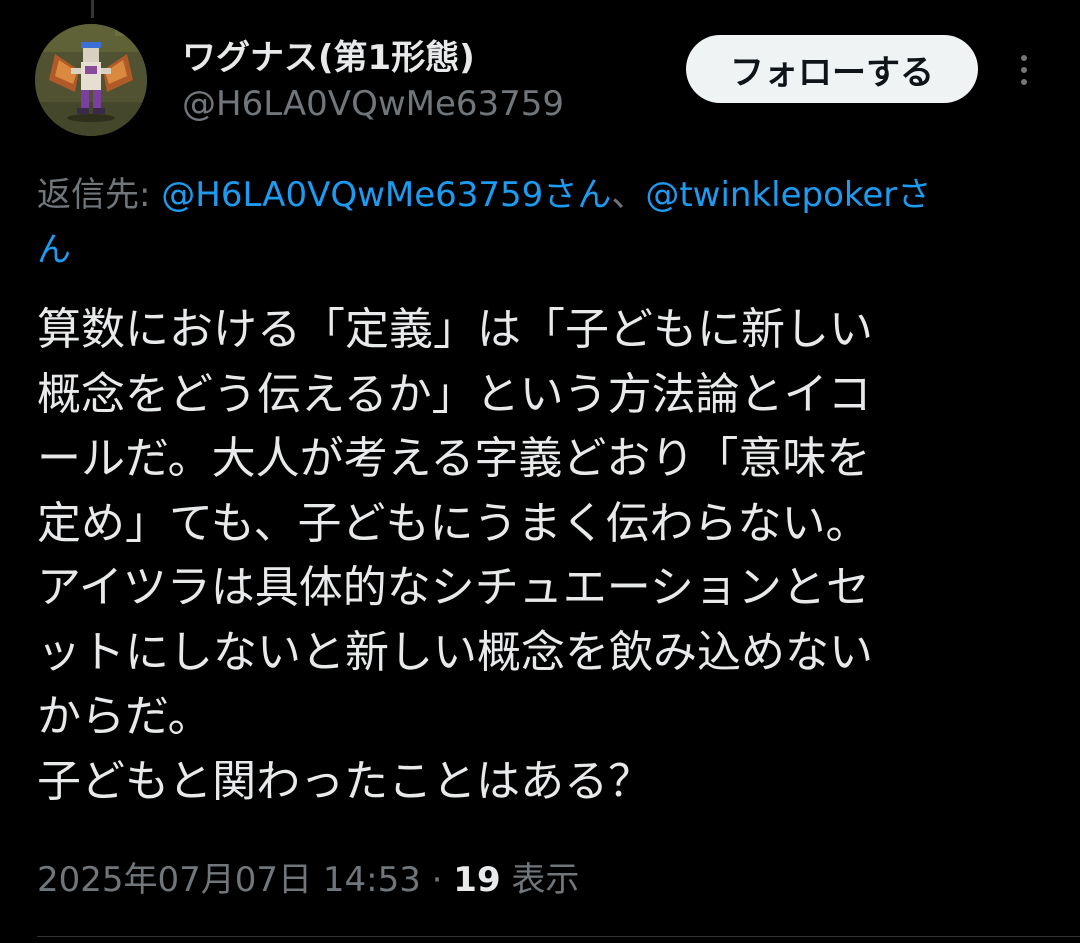 The height and width of the screenshot is (943, 1080). I want to click on thread-connector-line, so click(92, 9).